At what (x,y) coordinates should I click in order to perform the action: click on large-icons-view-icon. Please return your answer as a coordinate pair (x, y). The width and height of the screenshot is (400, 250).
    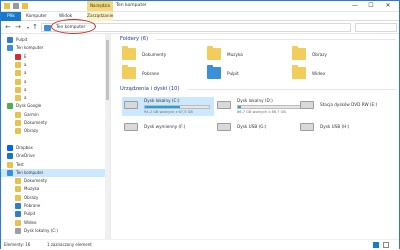
    Looking at the image, I should click on (386, 245).